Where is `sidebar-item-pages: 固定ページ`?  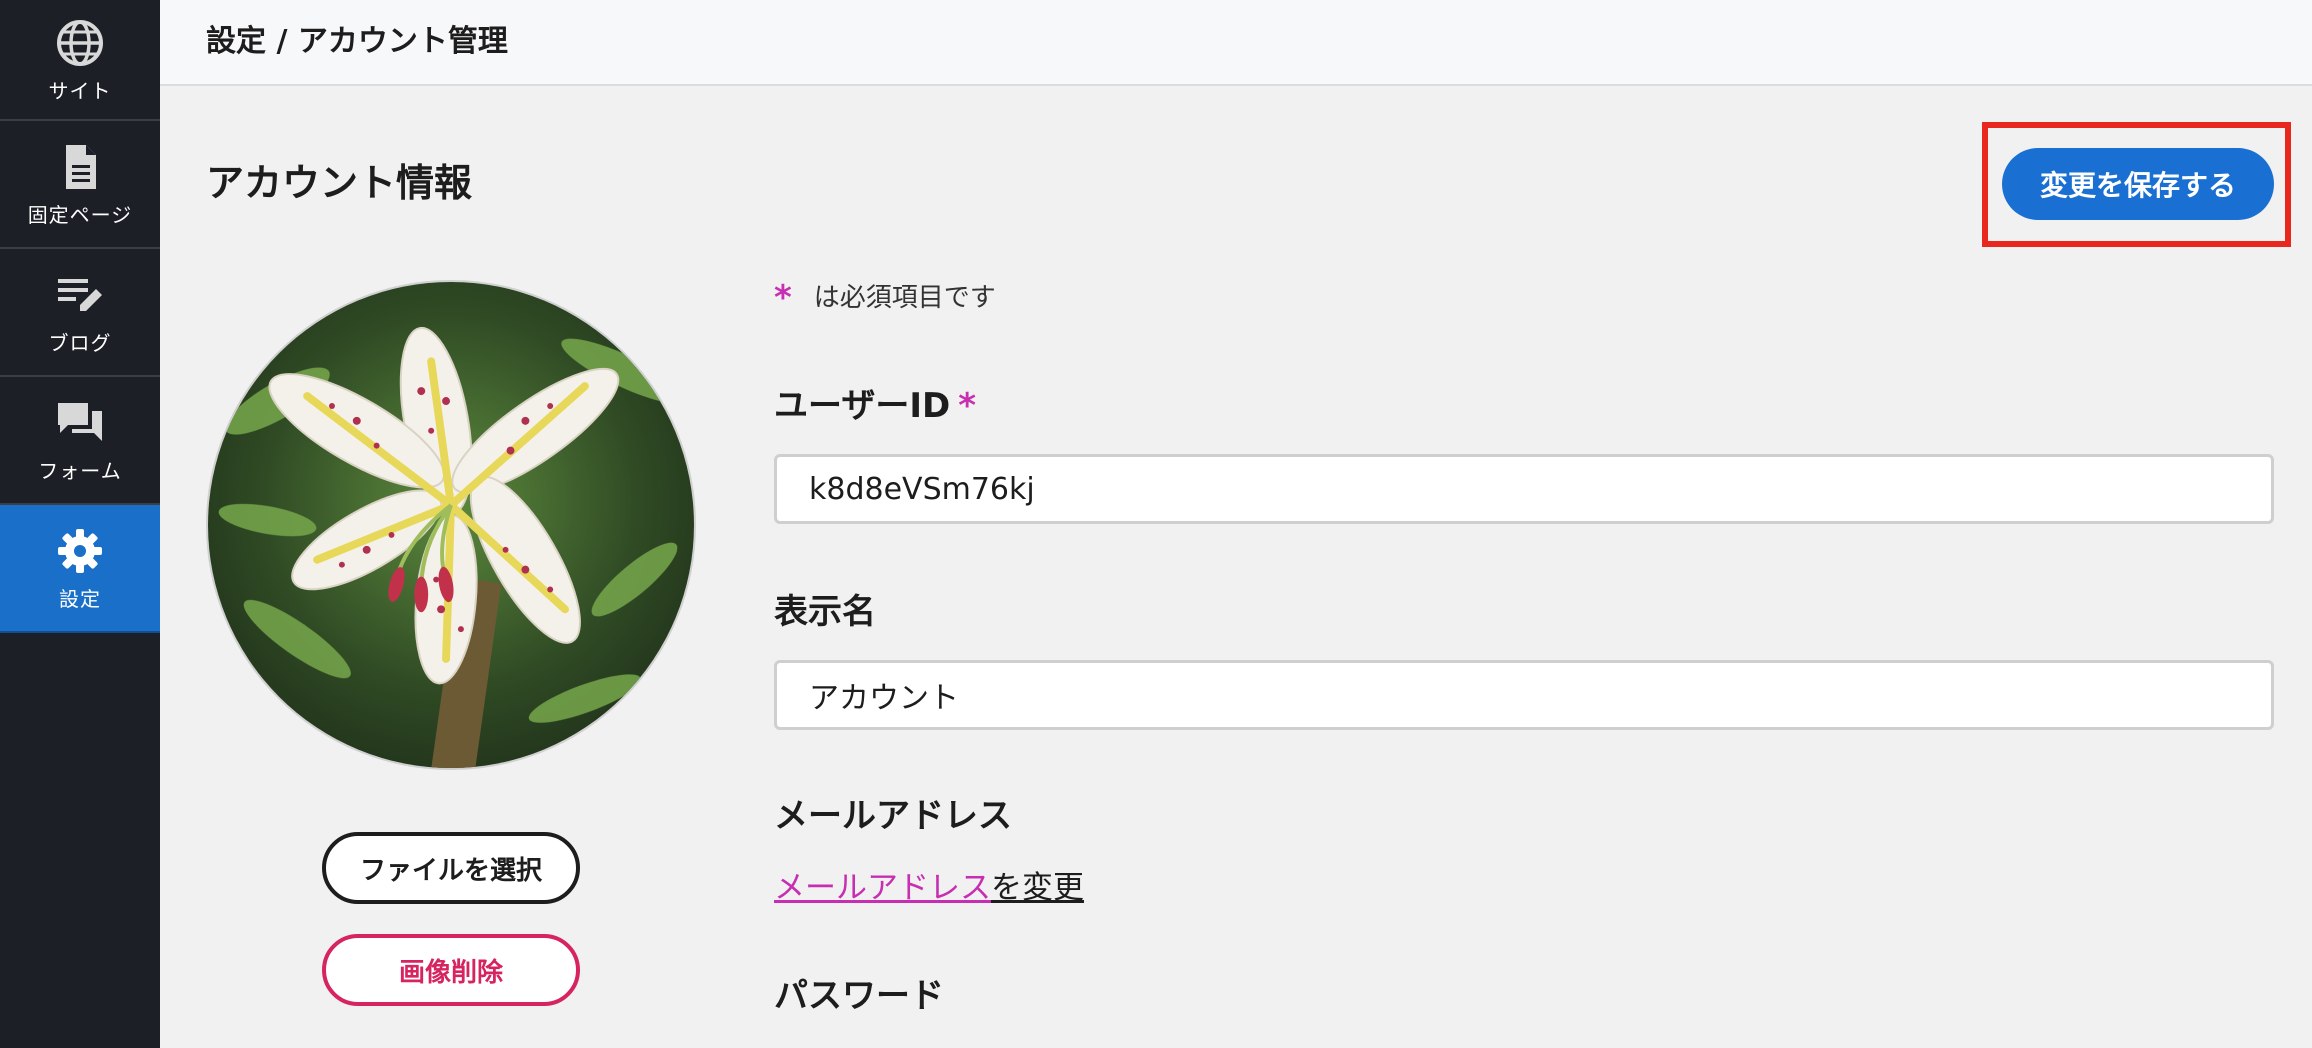
sidebar-item-pages: 固定ページ is located at coordinates (80, 185).